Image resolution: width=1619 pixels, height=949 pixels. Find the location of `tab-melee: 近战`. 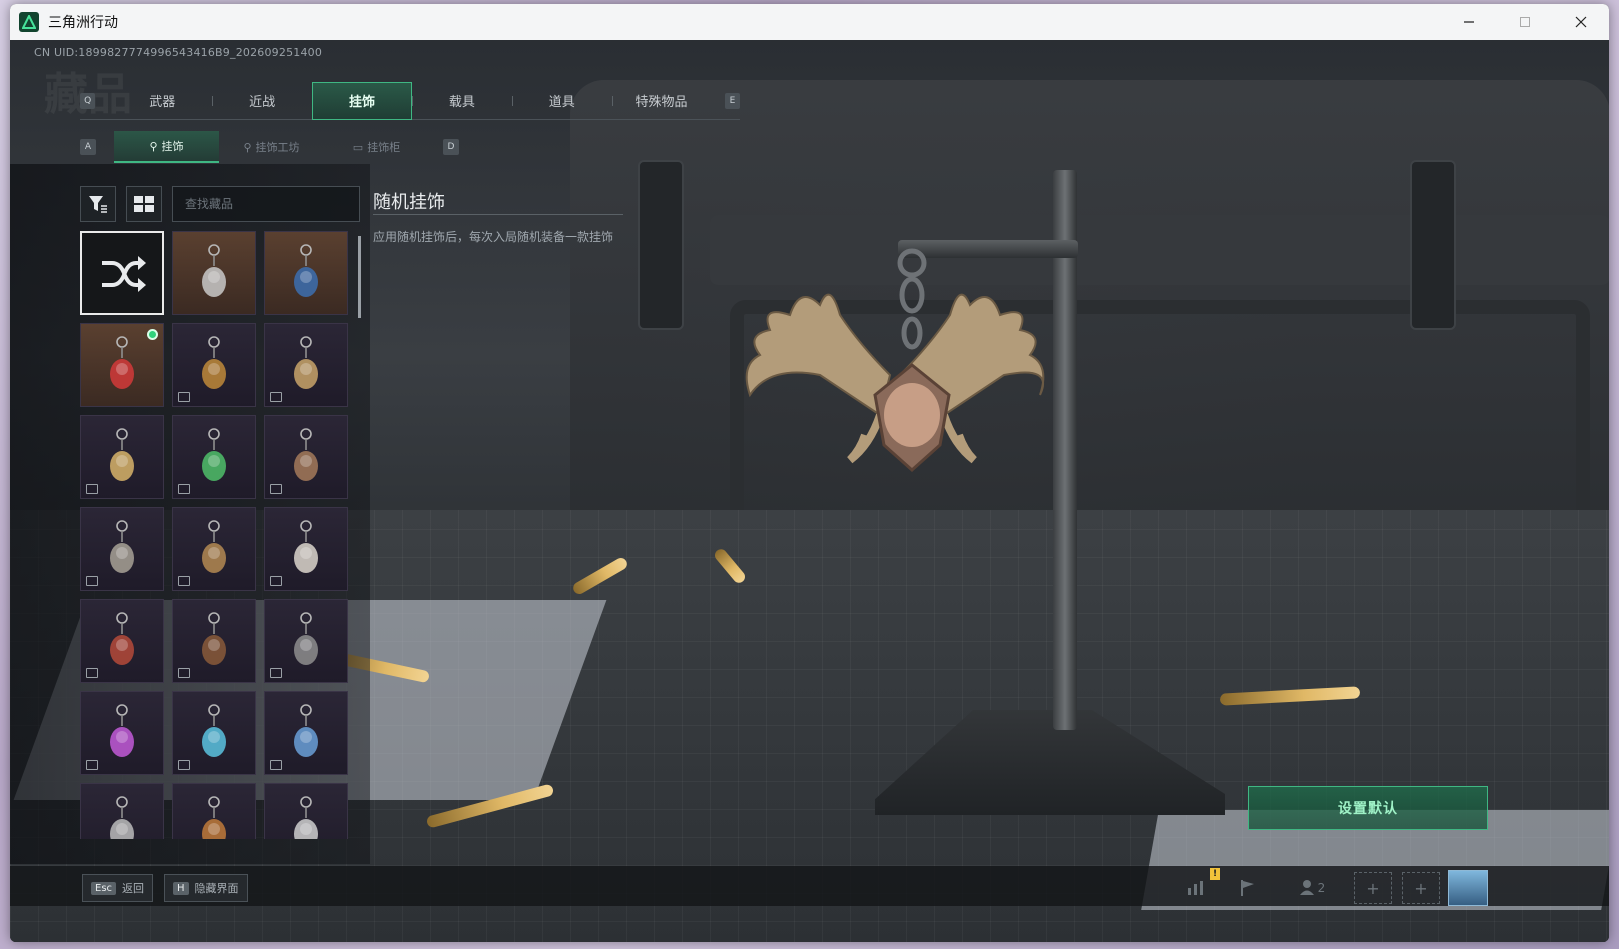

tab-melee: 近战 is located at coordinates (262, 101).